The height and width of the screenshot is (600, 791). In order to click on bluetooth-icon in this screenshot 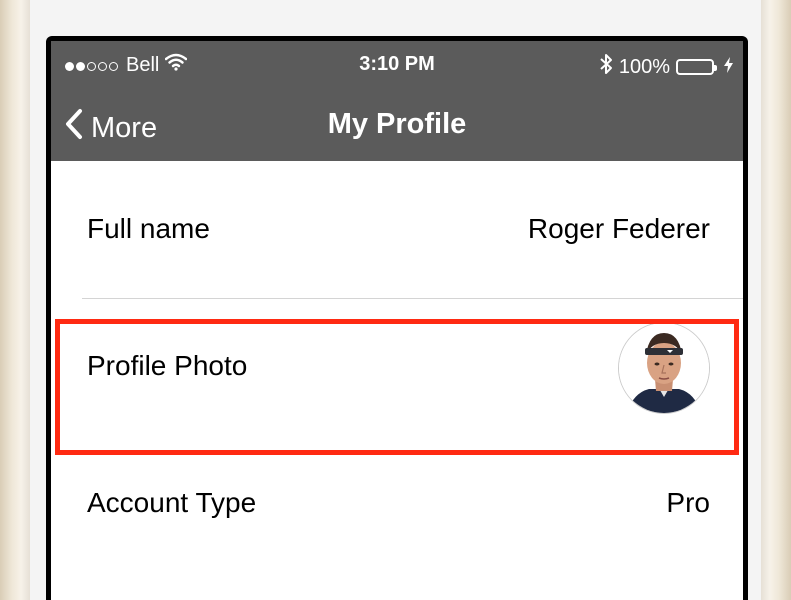, I will do `click(606, 67)`.